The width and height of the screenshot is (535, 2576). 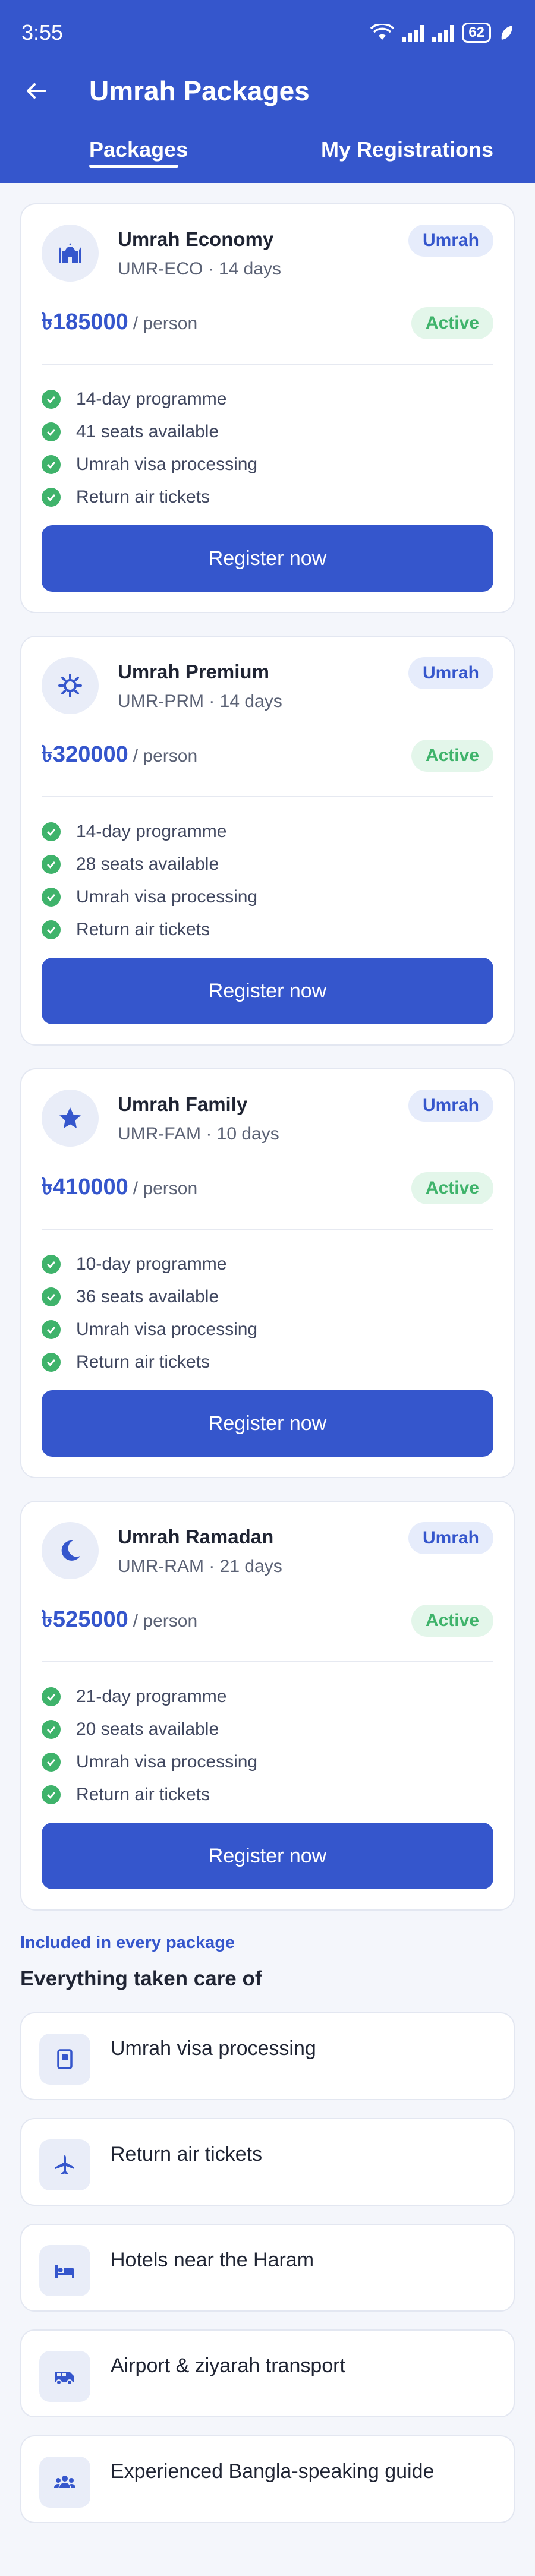 What do you see at coordinates (85, 1187) in the screenshot?
I see `package-price: ৳410000` at bounding box center [85, 1187].